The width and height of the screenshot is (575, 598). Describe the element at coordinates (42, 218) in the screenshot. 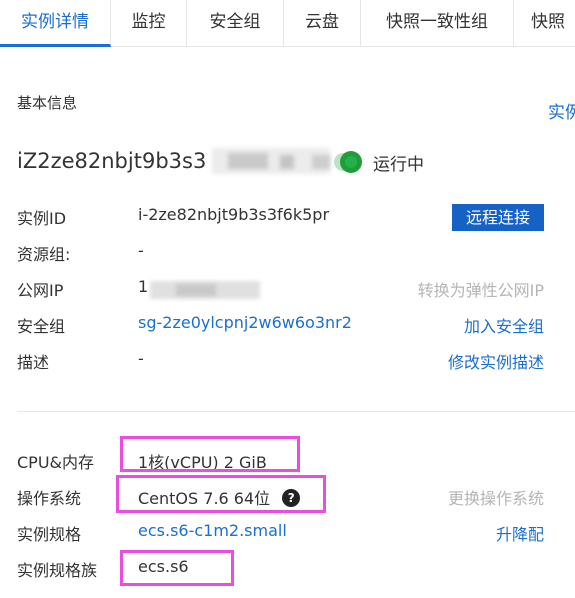

I see `label-instance-id: 实例ID` at that location.